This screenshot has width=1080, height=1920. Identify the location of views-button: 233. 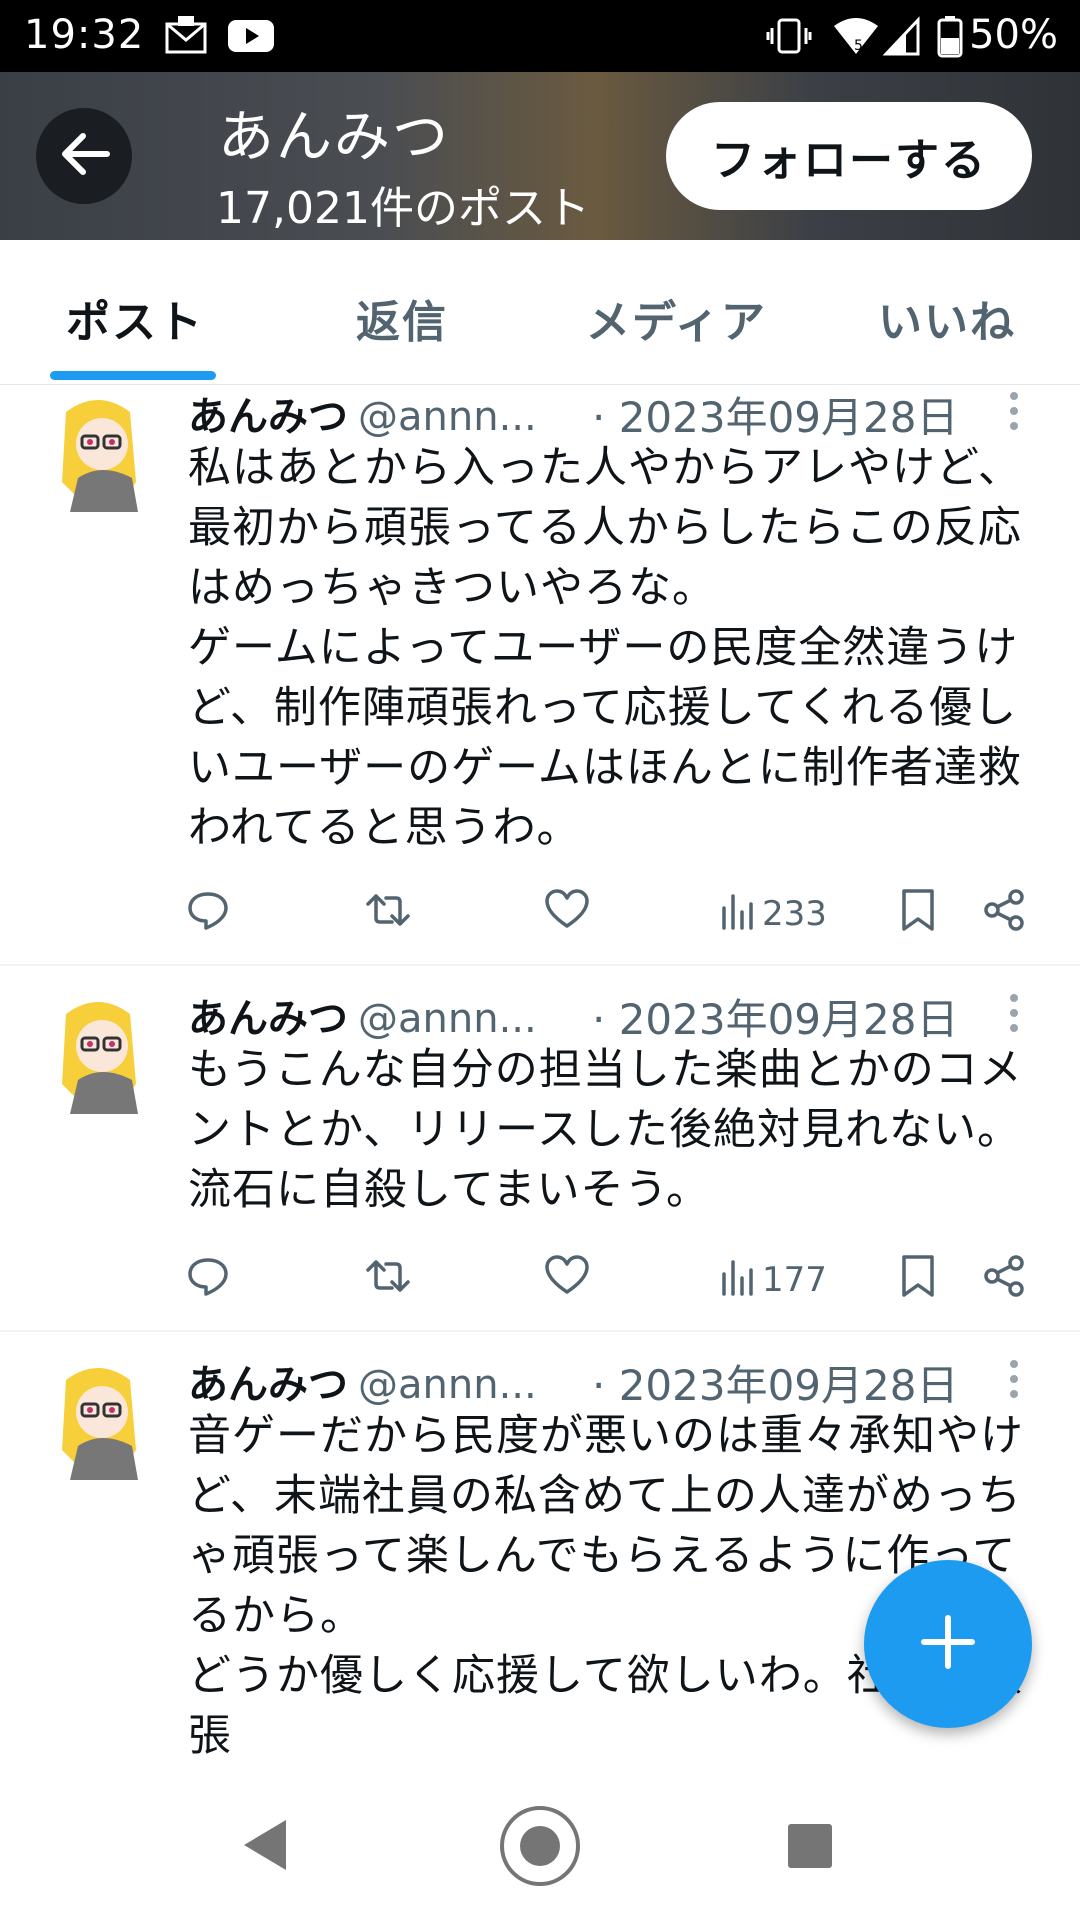
(773, 914).